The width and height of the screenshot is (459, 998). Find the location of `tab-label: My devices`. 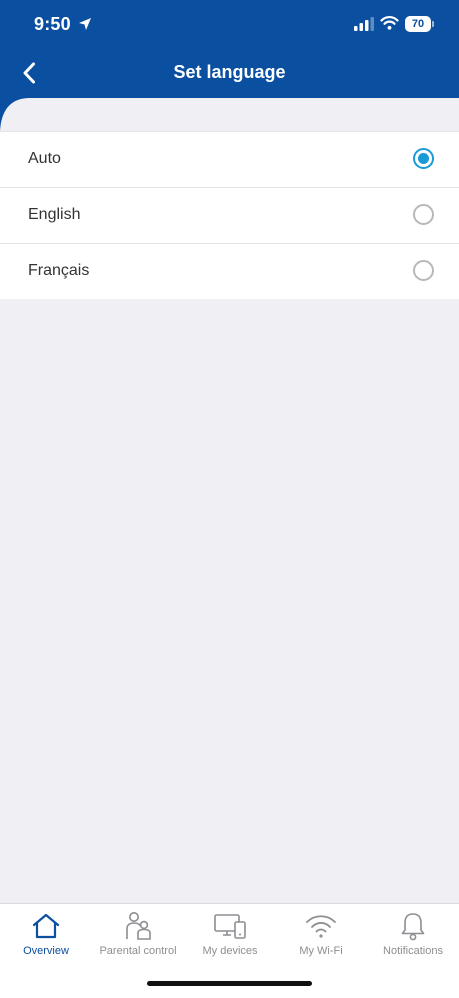

tab-label: My devices is located at coordinates (230, 951).